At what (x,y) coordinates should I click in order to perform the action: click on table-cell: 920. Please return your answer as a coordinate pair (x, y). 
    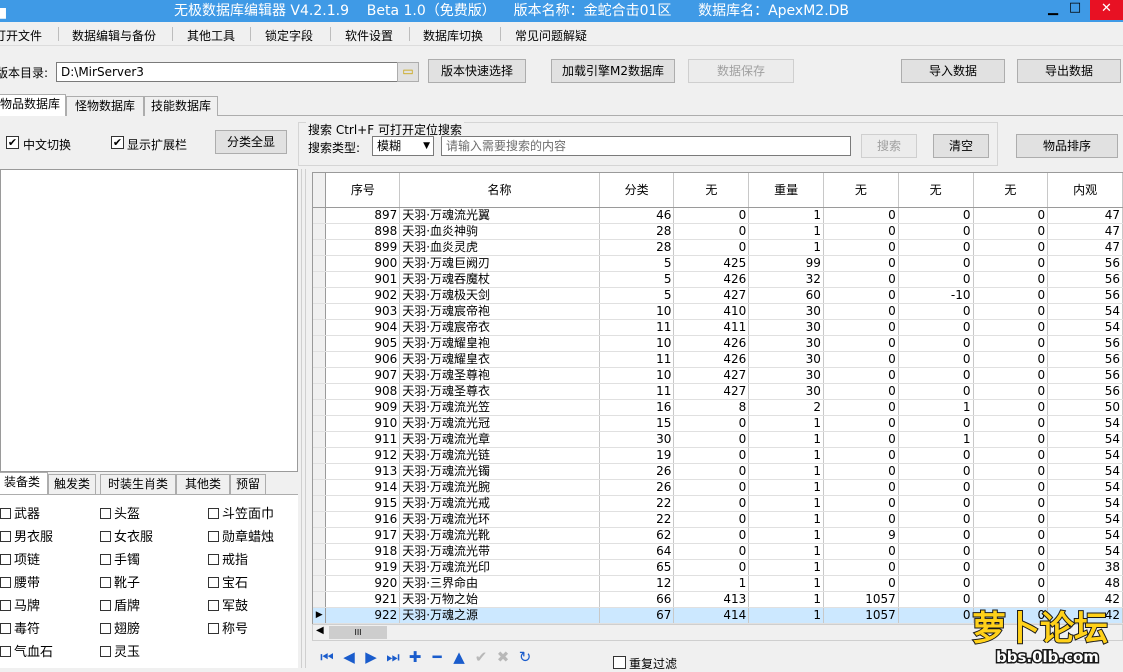
    Looking at the image, I should click on (363, 583).